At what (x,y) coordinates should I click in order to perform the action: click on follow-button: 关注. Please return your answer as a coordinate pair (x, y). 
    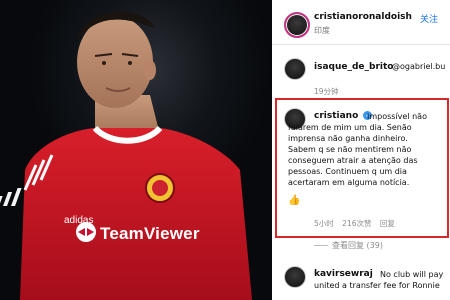
    Looking at the image, I should click on (429, 18).